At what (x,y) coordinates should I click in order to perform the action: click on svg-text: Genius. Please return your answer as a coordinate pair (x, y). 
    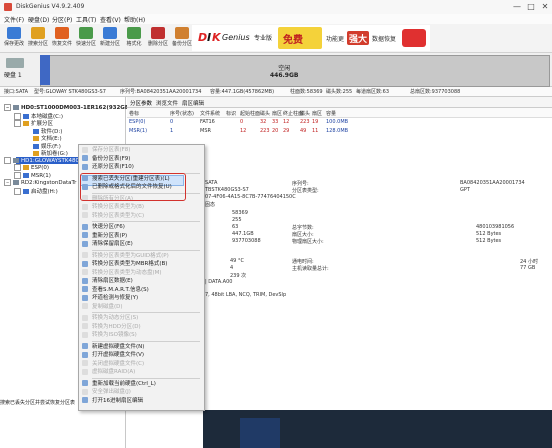
    Looking at the image, I should click on (236, 37).